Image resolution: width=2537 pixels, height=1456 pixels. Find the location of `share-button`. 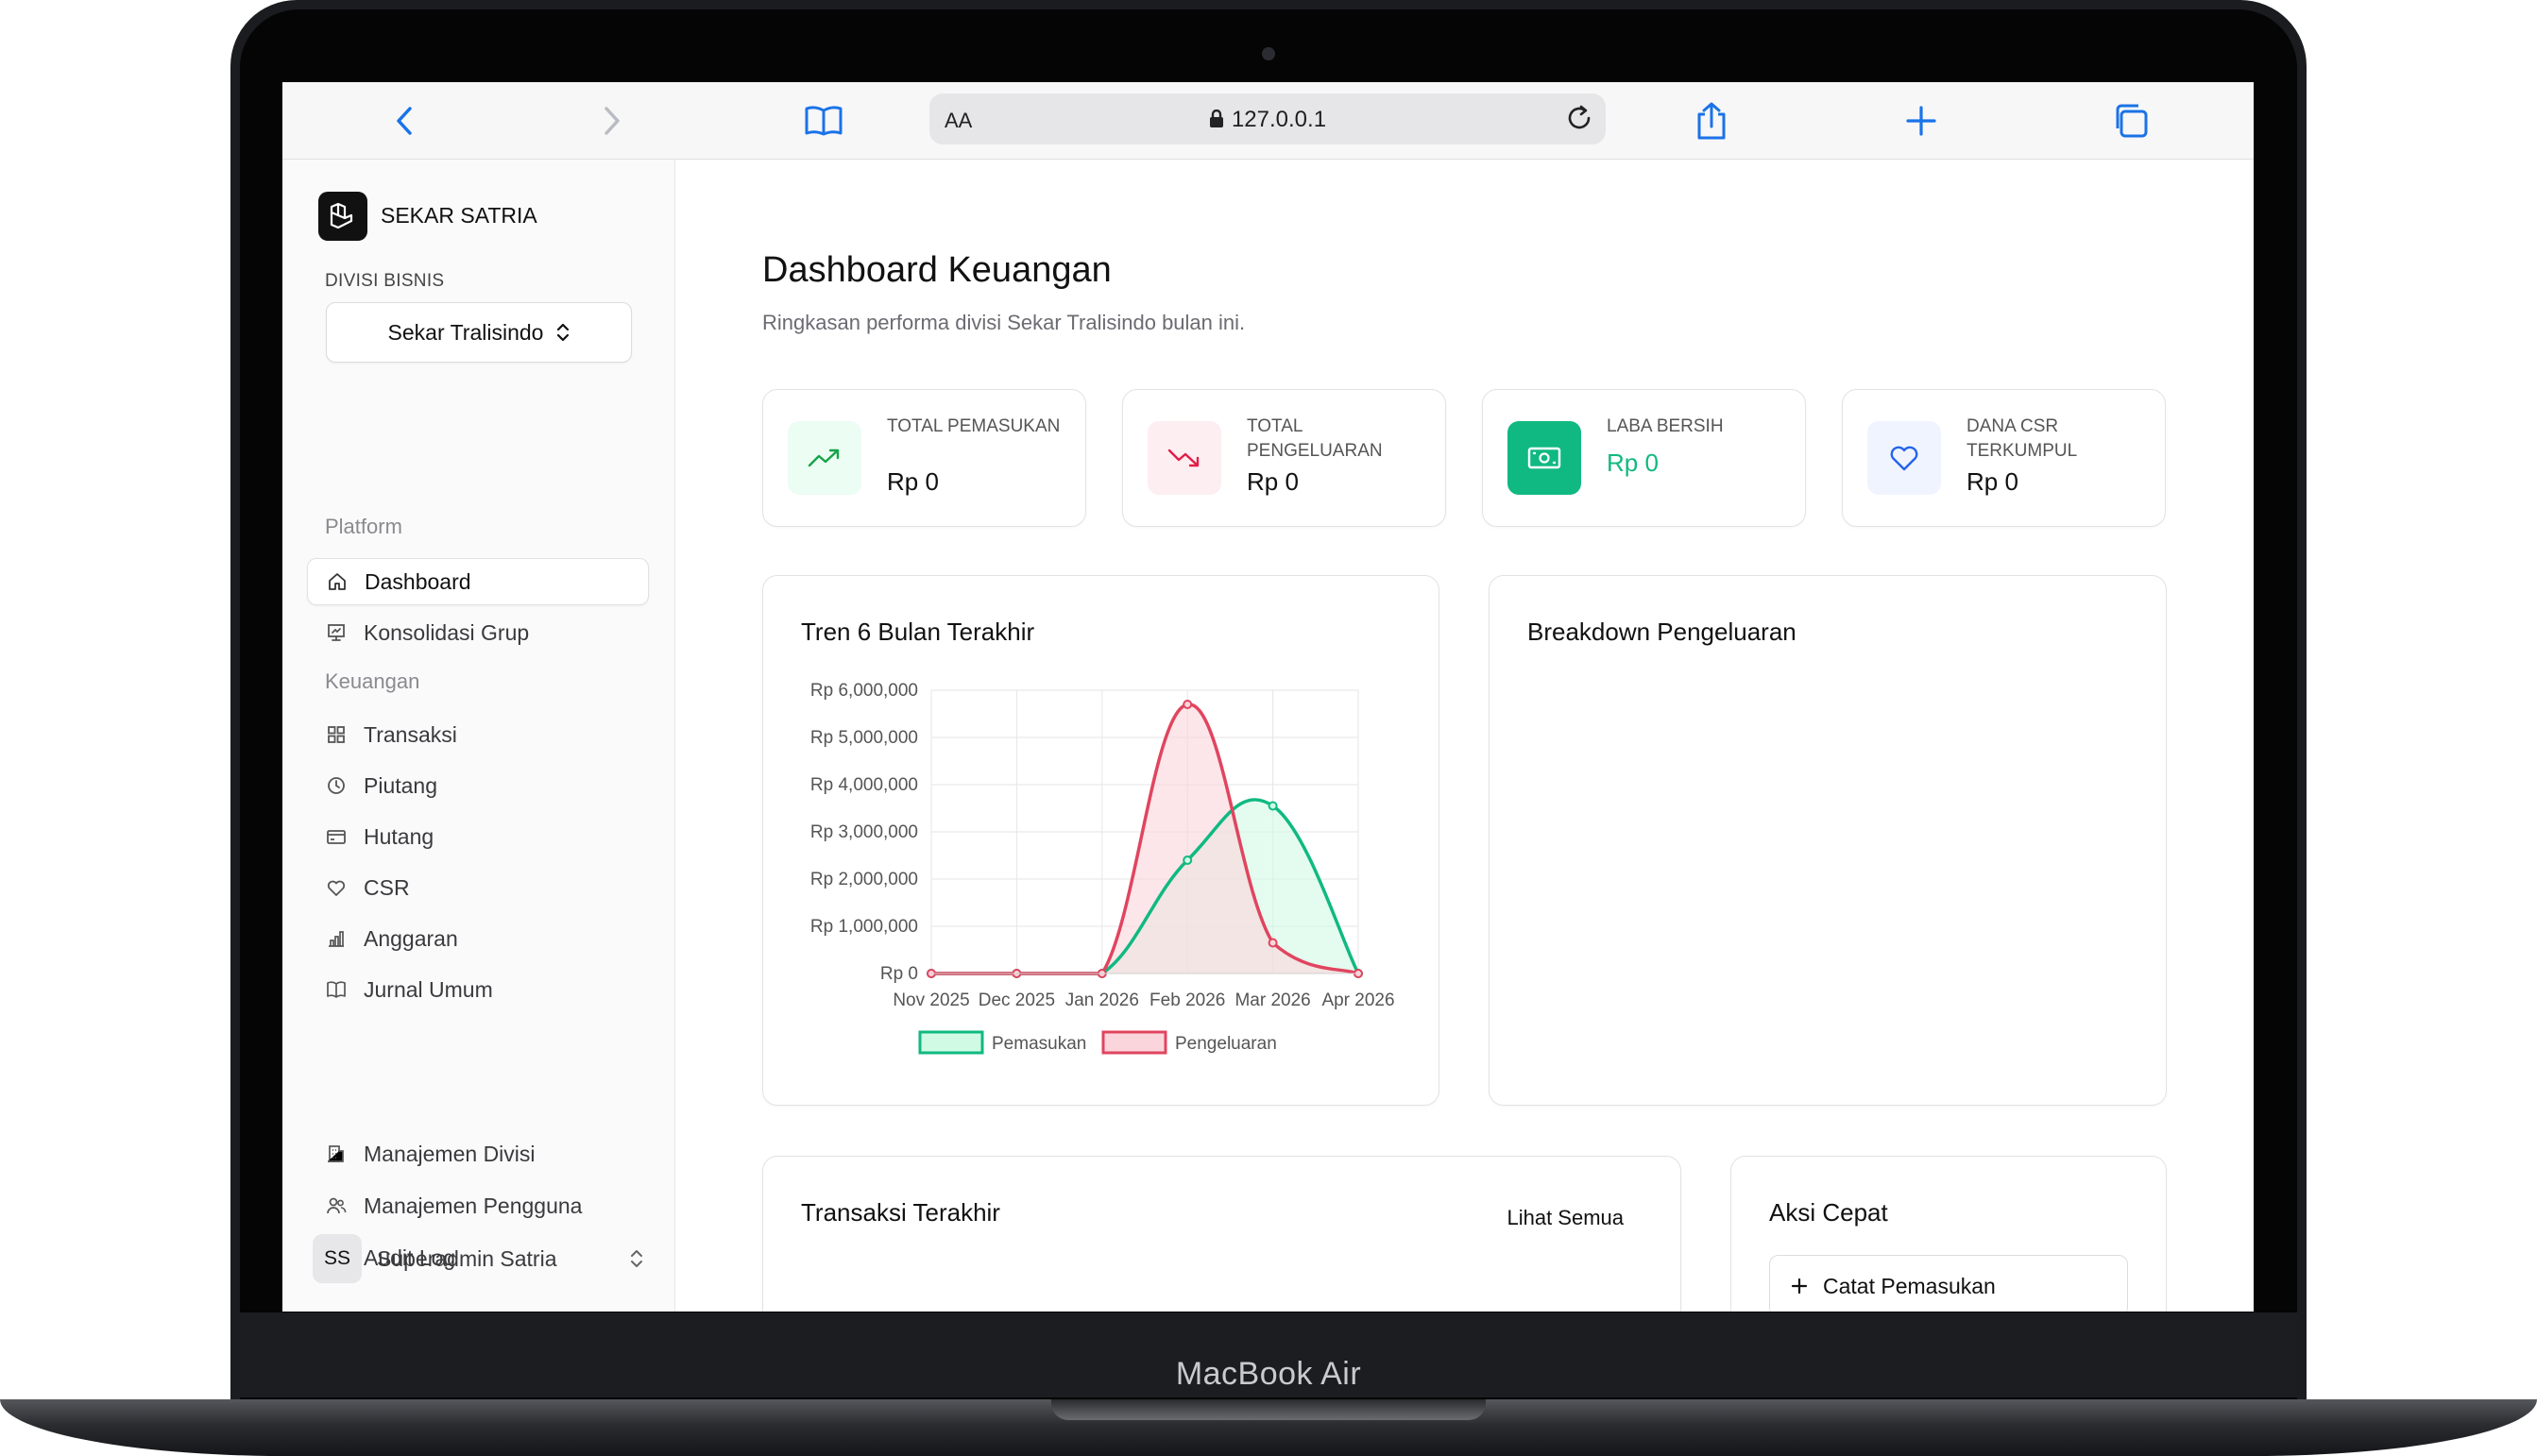

share-button is located at coordinates (1711, 121).